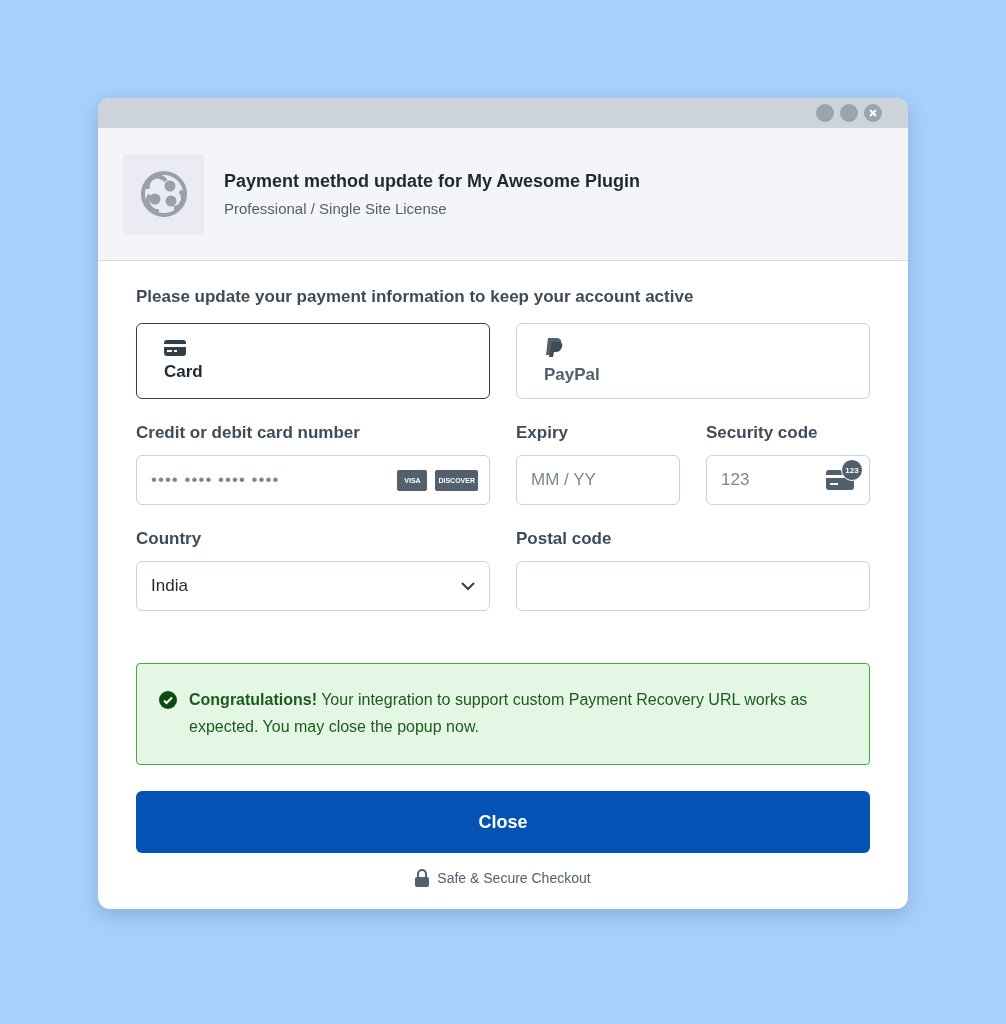 This screenshot has width=1006, height=1024. I want to click on success-message: Congratulations! Your integration to support custom Payment Recovery URL works as expected. You may close the popup now., so click(503, 714).